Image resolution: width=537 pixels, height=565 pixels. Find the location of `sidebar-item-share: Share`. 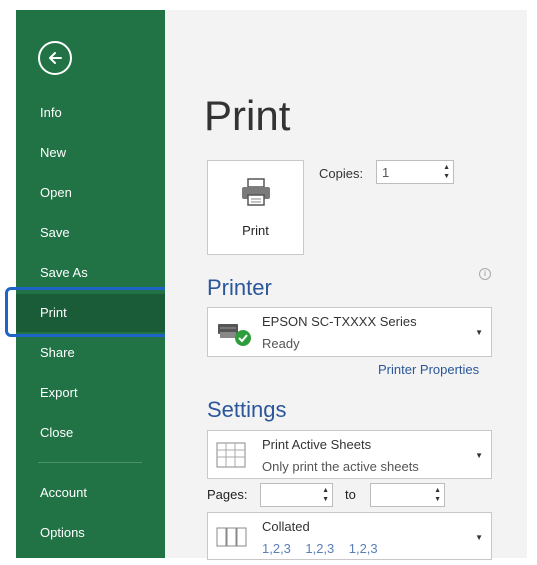

sidebar-item-share: Share is located at coordinates (90, 353).